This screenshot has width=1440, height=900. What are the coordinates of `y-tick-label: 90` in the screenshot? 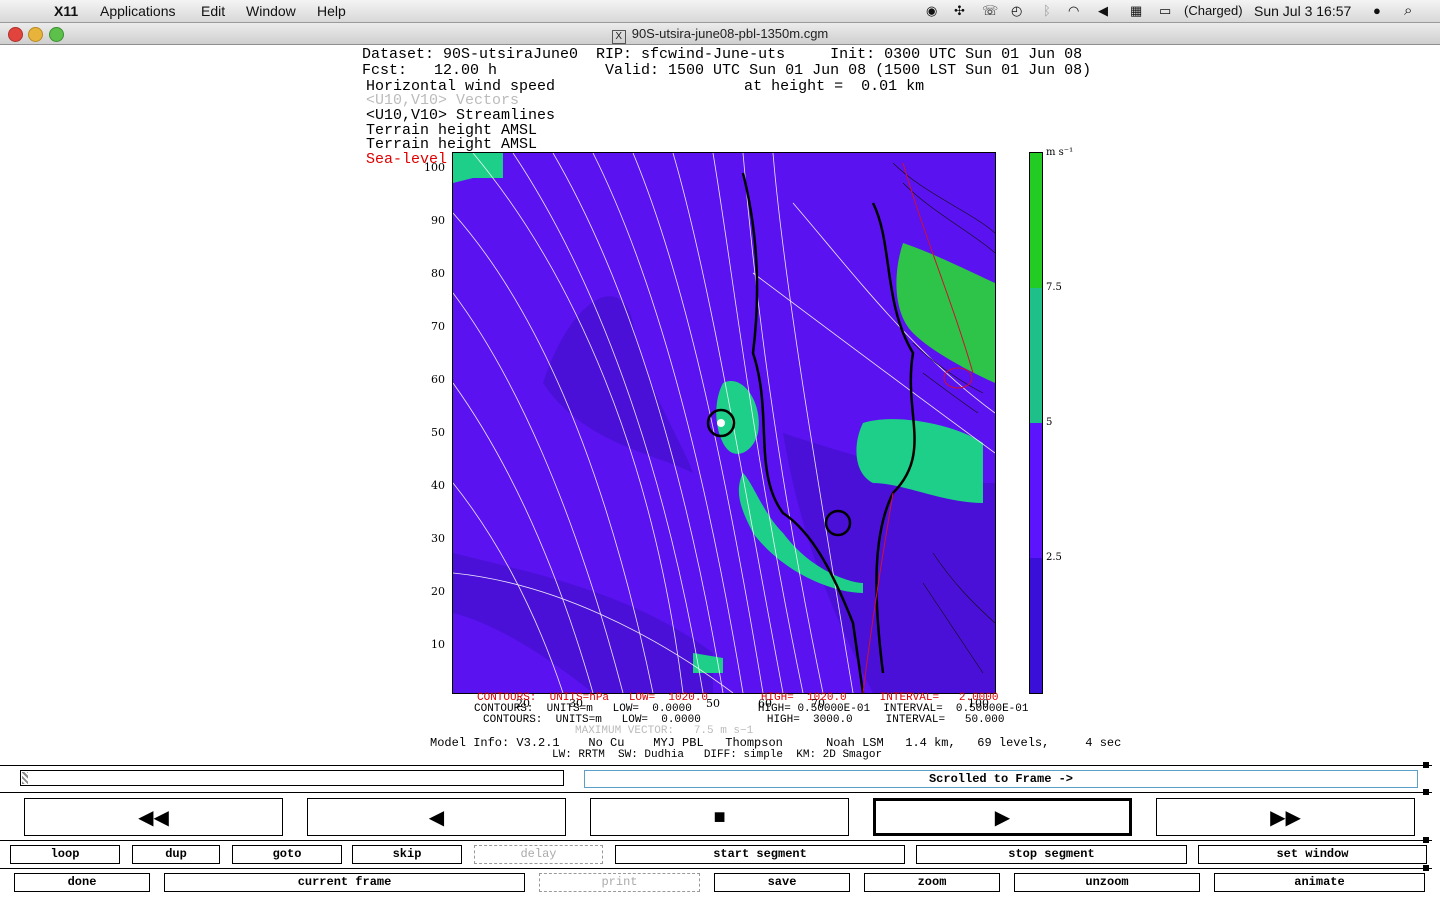 It's located at (438, 220).